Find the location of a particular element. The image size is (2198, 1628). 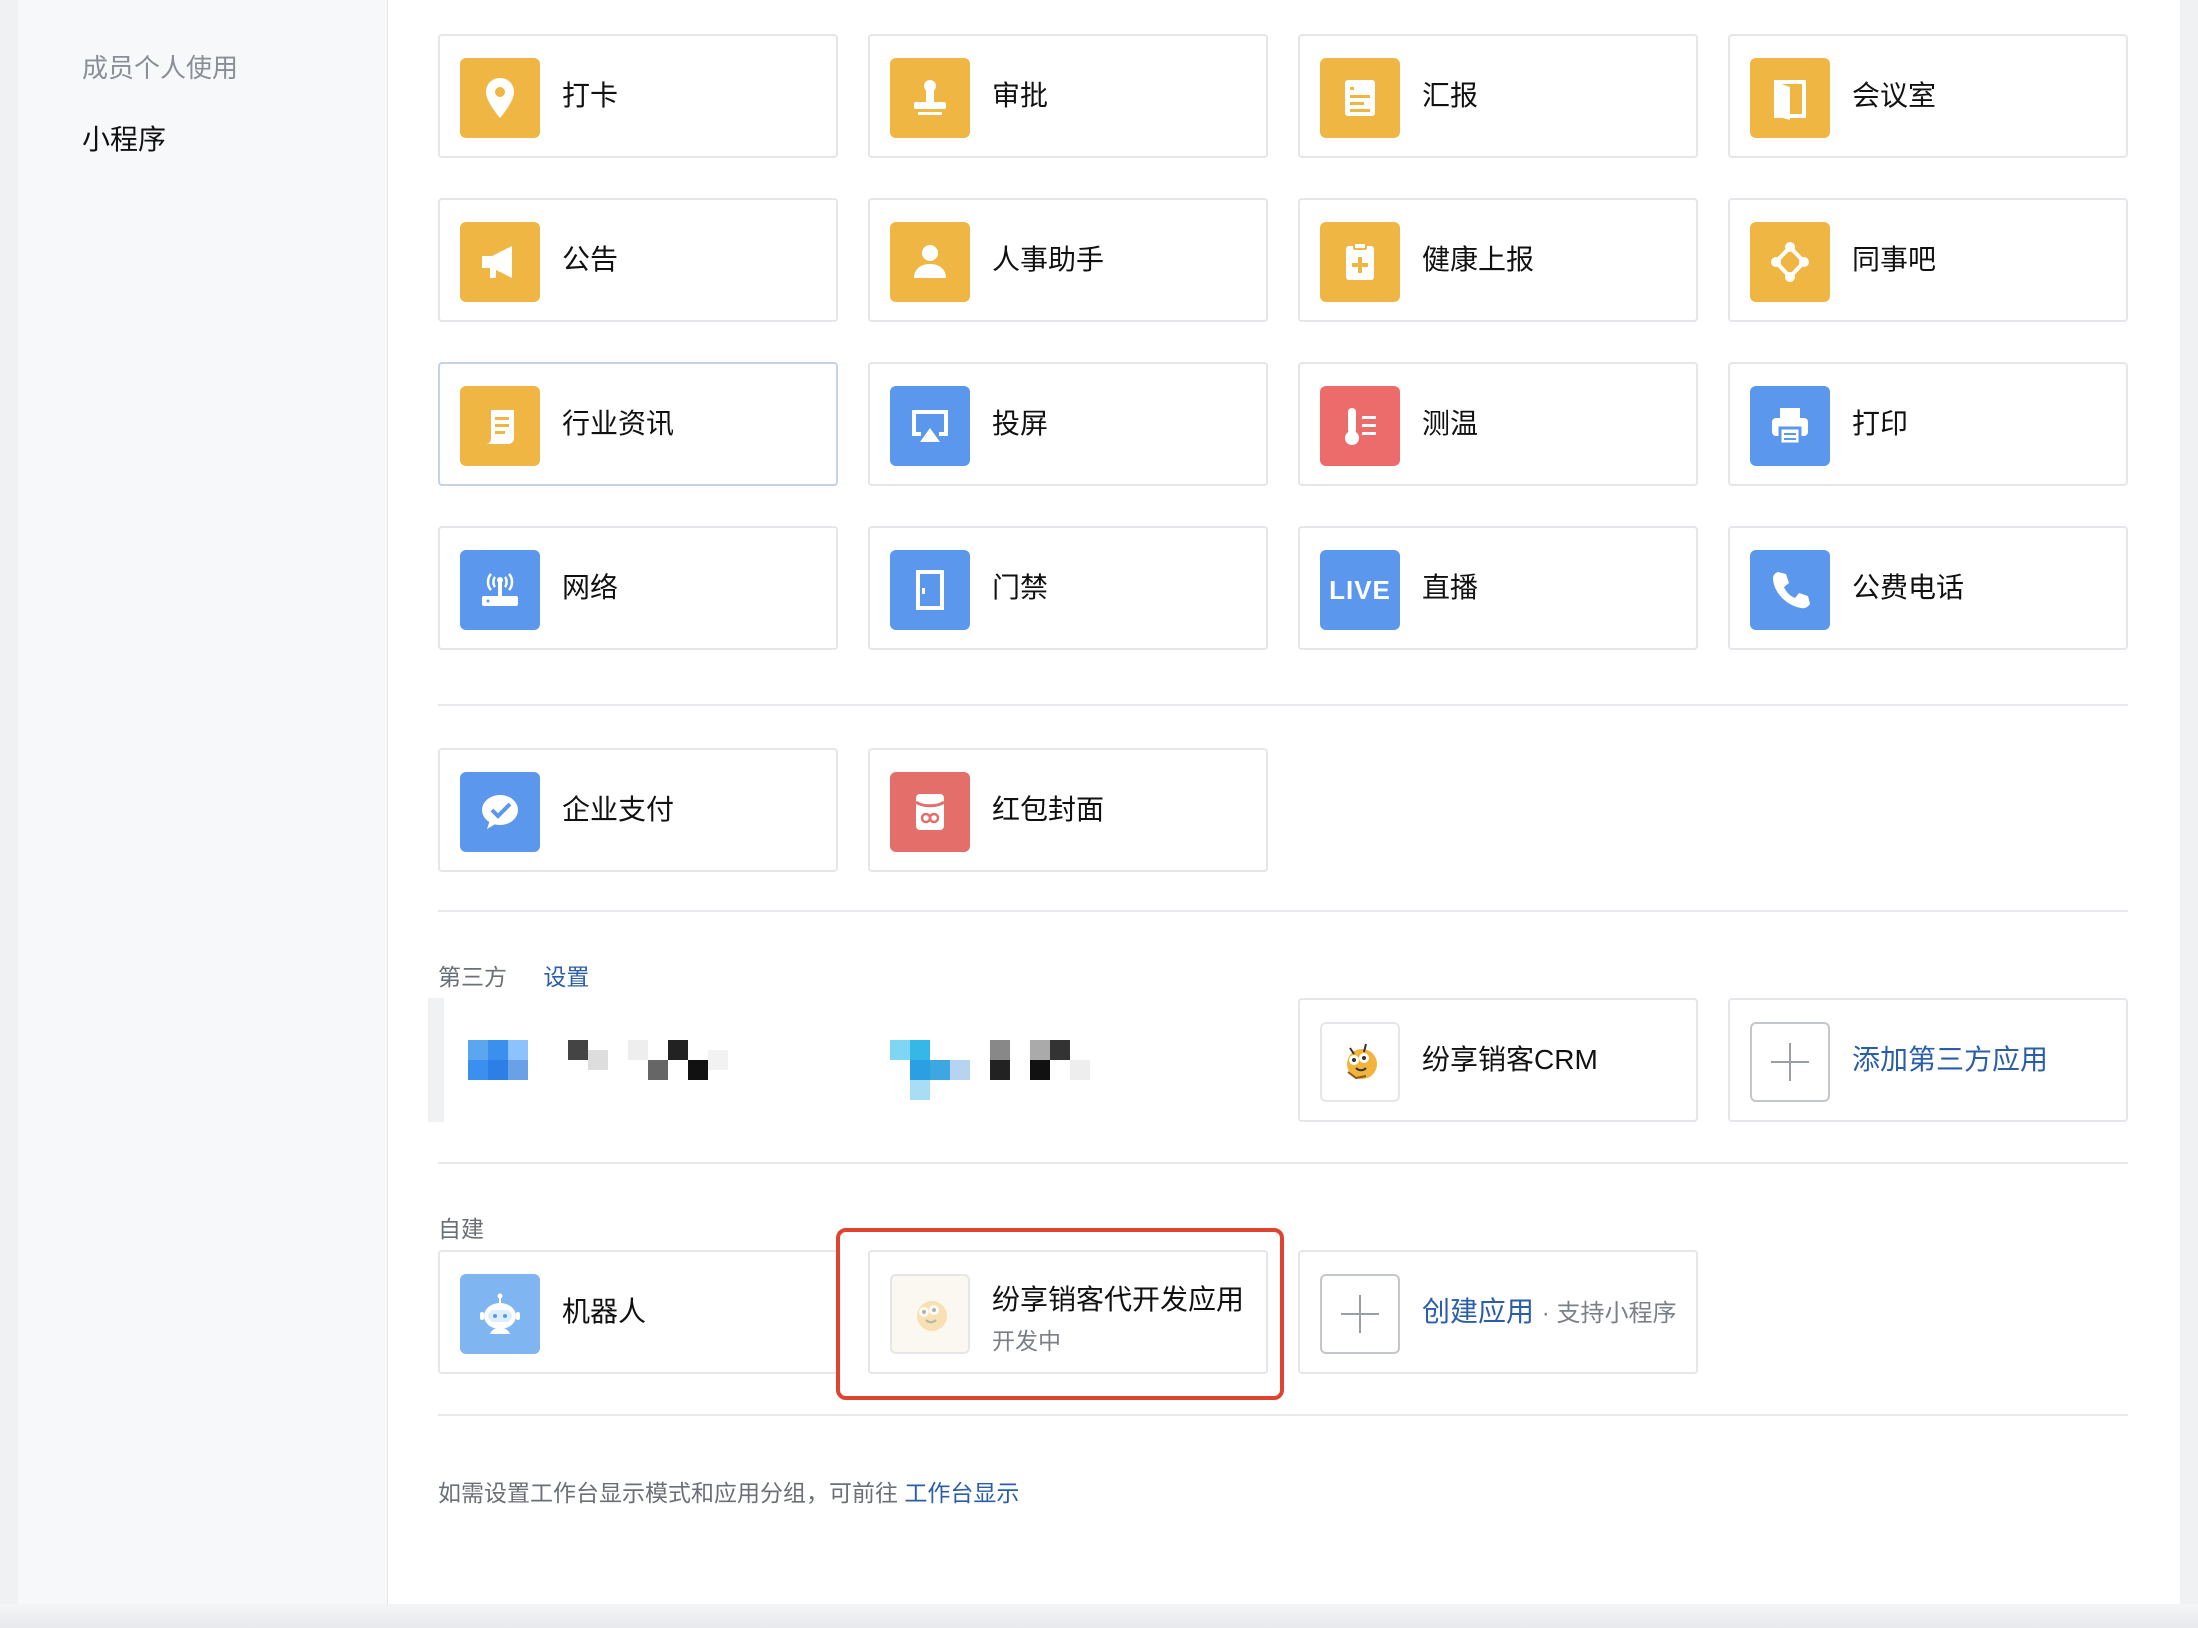

app-label: 企业支付 is located at coordinates (618, 809).